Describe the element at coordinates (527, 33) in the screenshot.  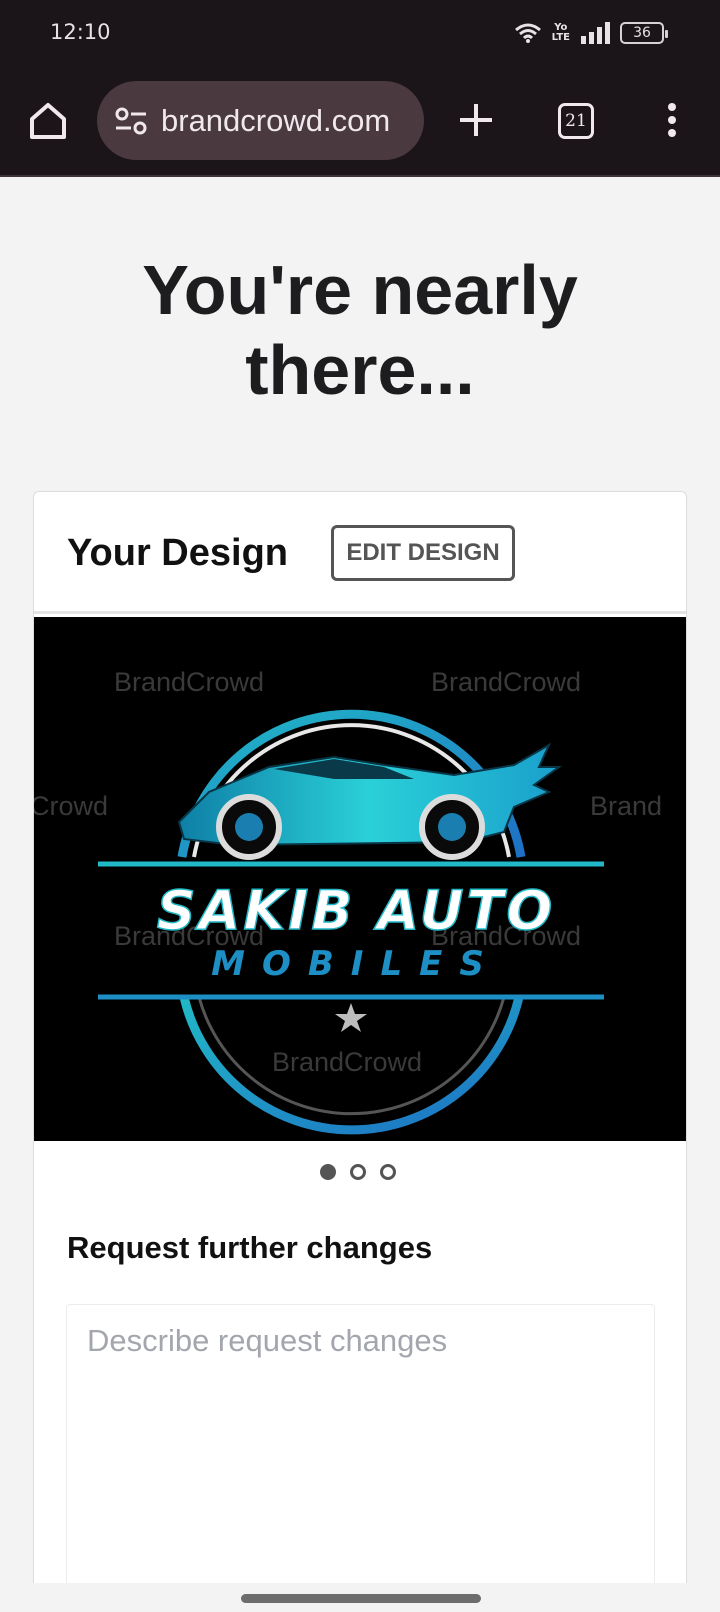
I see `wifi-icon` at that location.